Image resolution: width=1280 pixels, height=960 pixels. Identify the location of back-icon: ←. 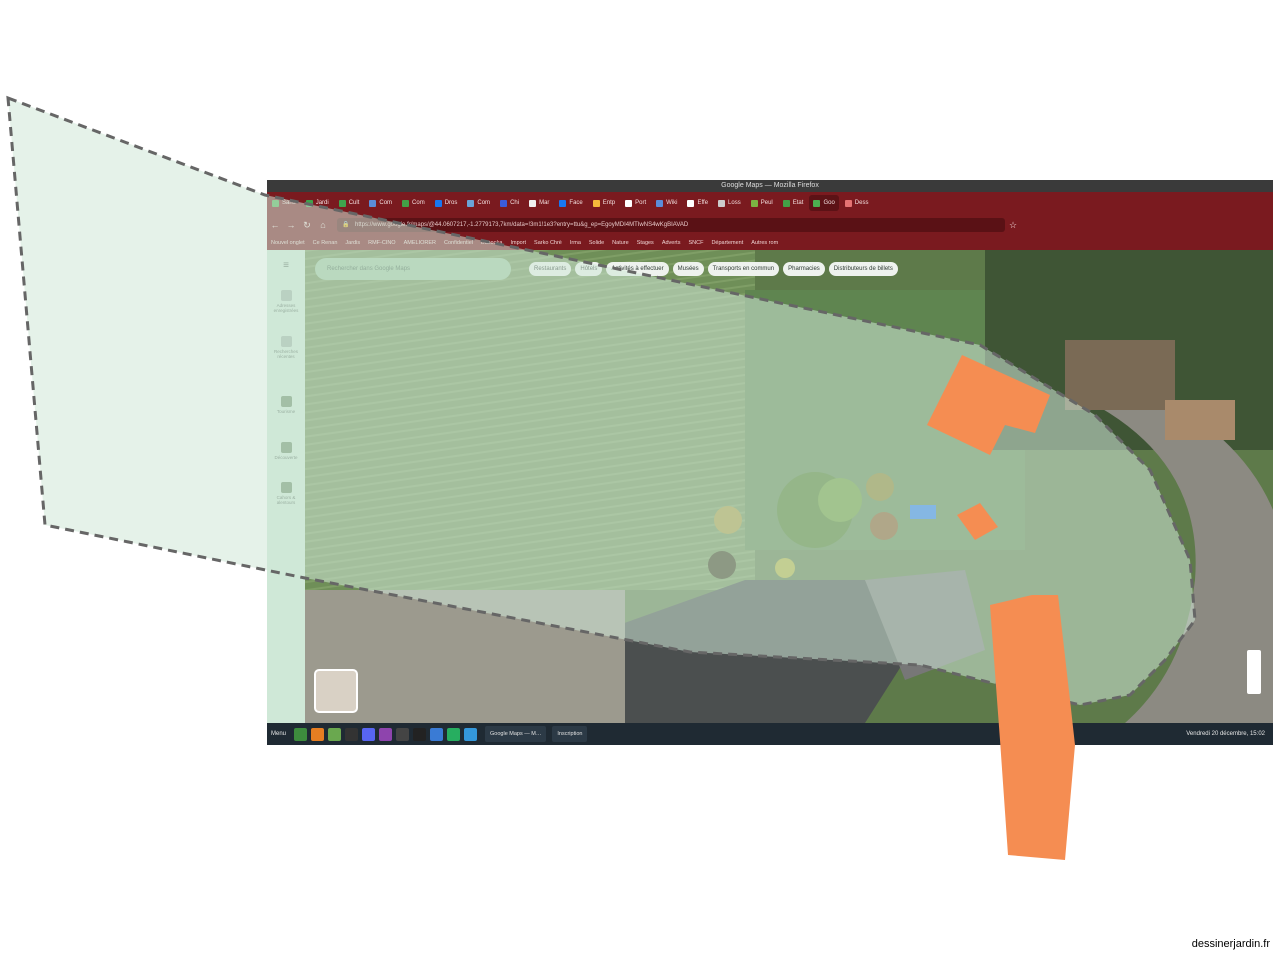
(275, 225).